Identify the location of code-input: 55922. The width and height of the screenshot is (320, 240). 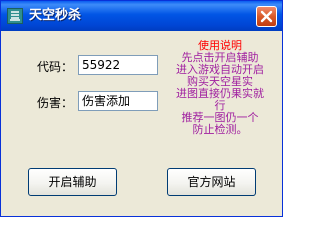
(118, 65).